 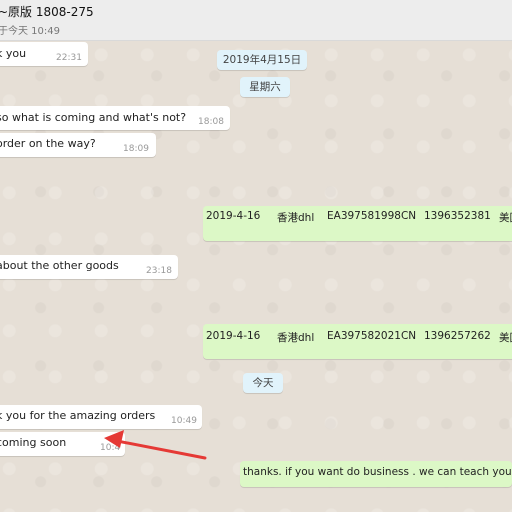 I want to click on message-bubble: so what is coming and what's not? 18:08, so click(x=115, y=118).